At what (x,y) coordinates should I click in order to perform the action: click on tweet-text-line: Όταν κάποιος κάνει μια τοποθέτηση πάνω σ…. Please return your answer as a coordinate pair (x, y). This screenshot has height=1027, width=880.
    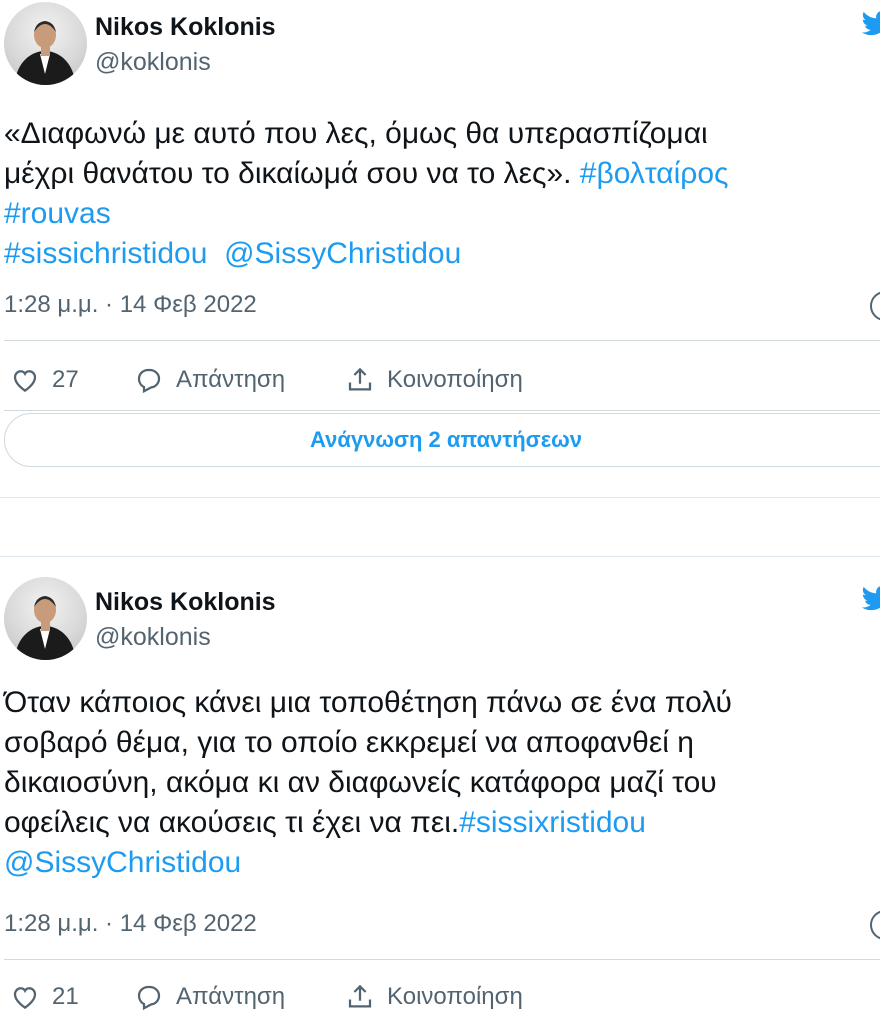
    Looking at the image, I should click on (368, 702).